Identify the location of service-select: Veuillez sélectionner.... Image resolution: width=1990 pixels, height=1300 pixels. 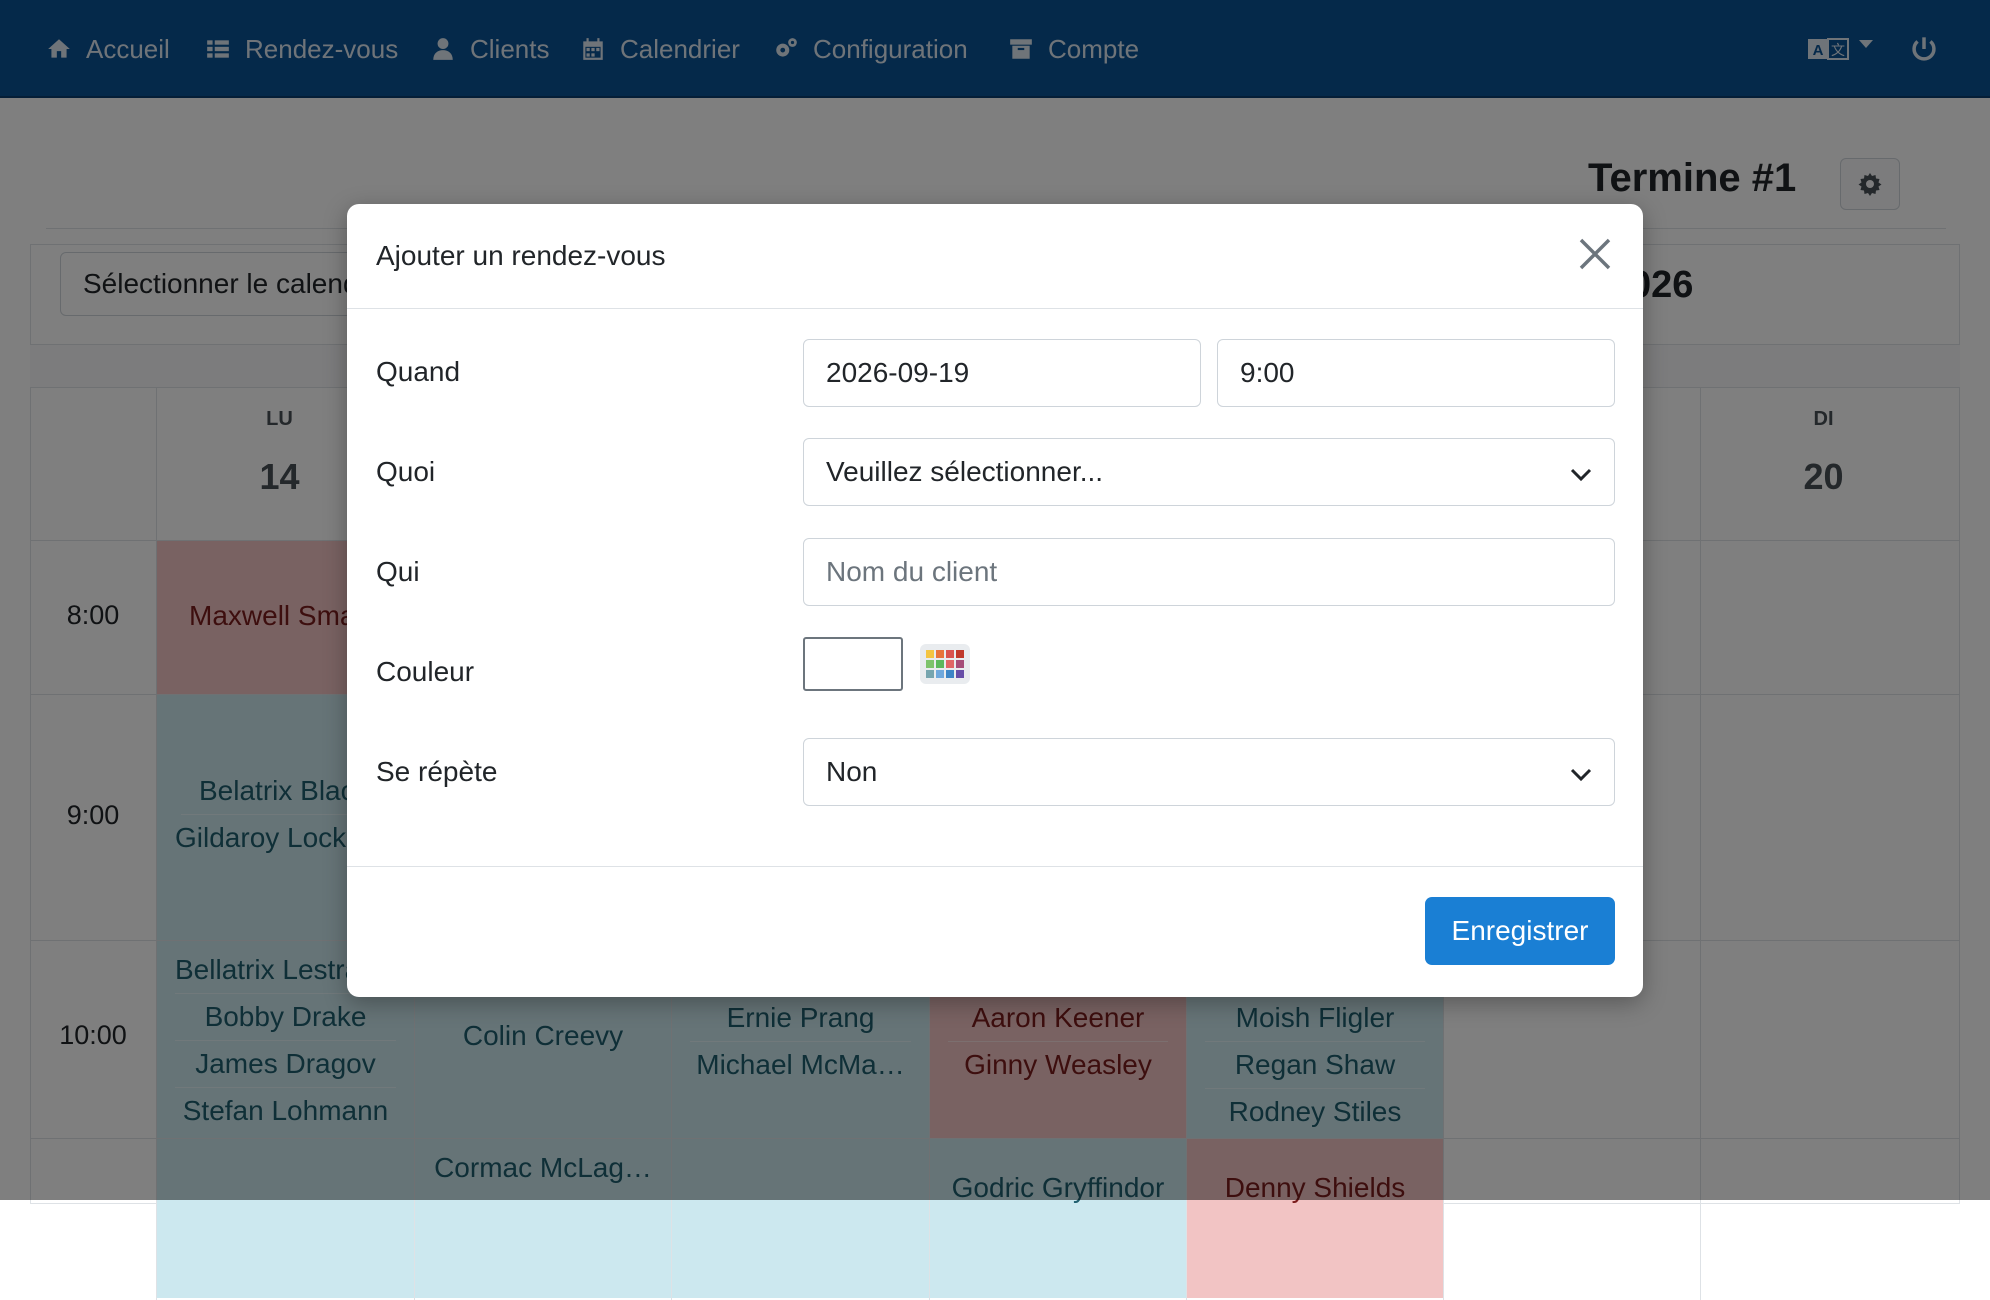
(1209, 472).